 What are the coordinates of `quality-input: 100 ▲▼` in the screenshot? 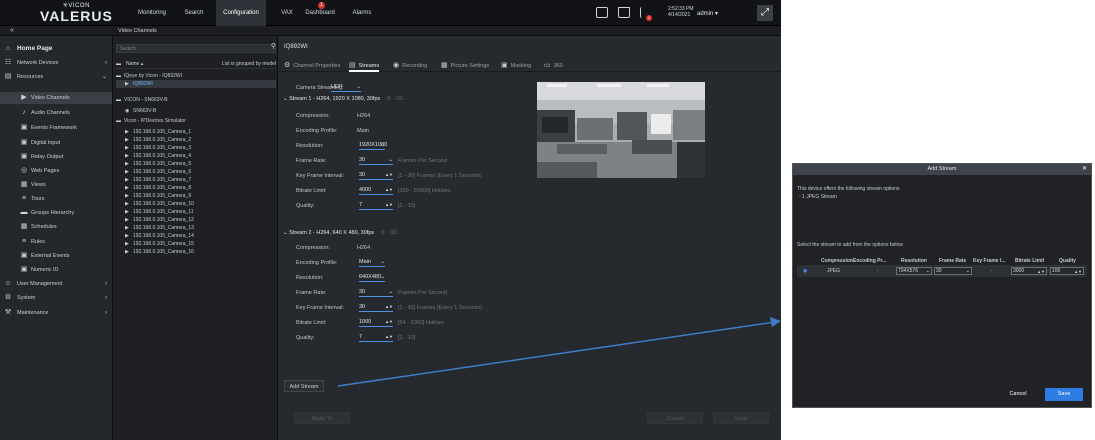 It's located at (1067, 271).